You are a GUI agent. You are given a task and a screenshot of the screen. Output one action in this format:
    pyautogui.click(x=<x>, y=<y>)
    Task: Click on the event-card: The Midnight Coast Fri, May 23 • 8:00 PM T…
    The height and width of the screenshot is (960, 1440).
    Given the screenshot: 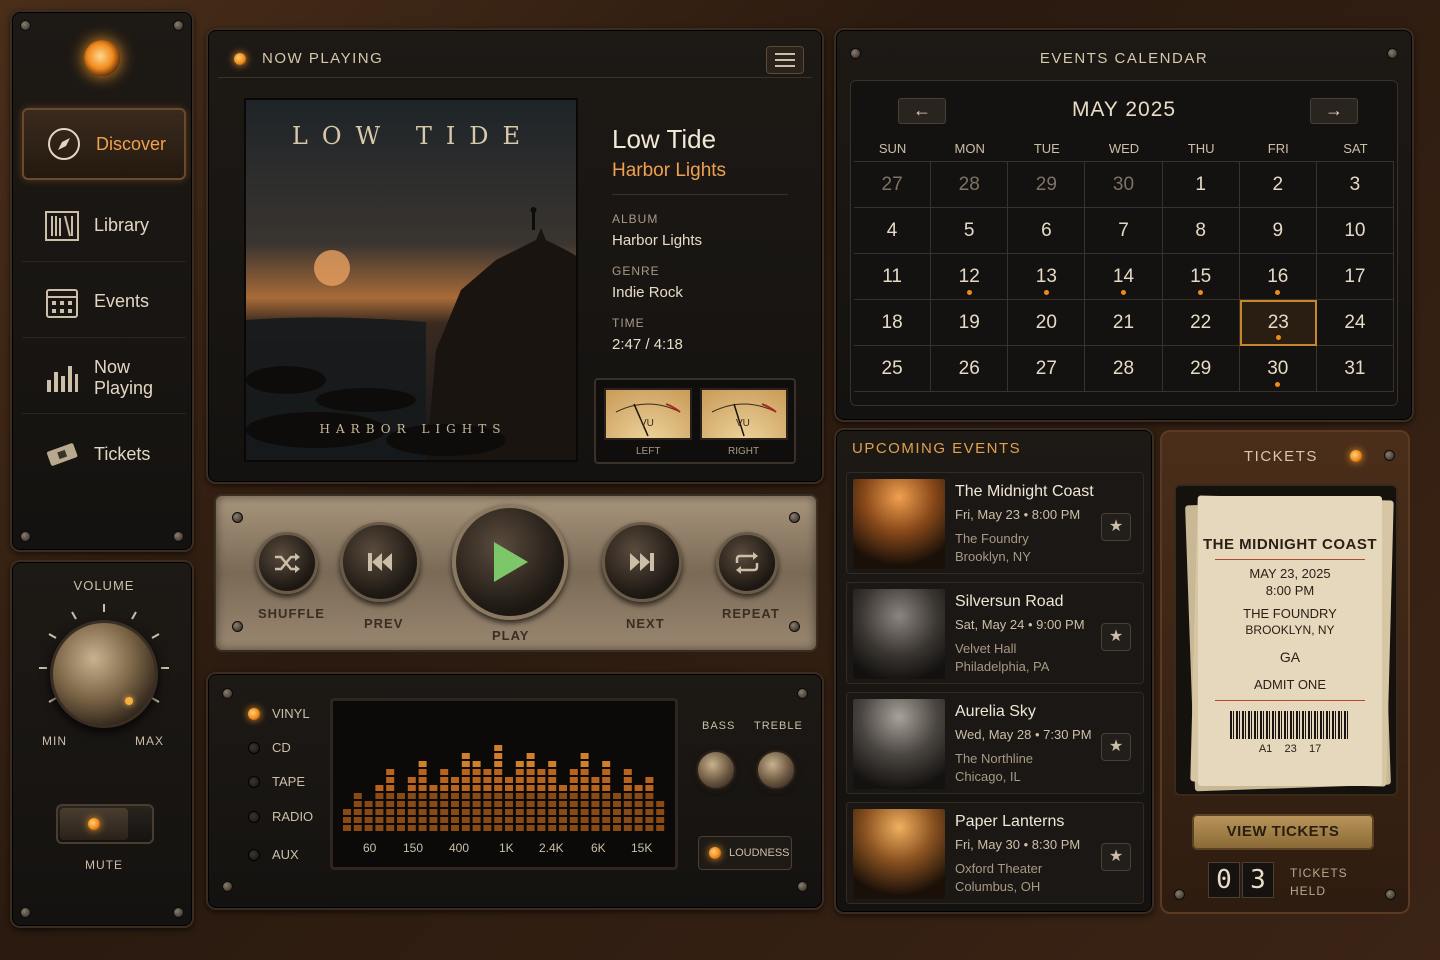 What is the action you would take?
    pyautogui.click(x=995, y=523)
    